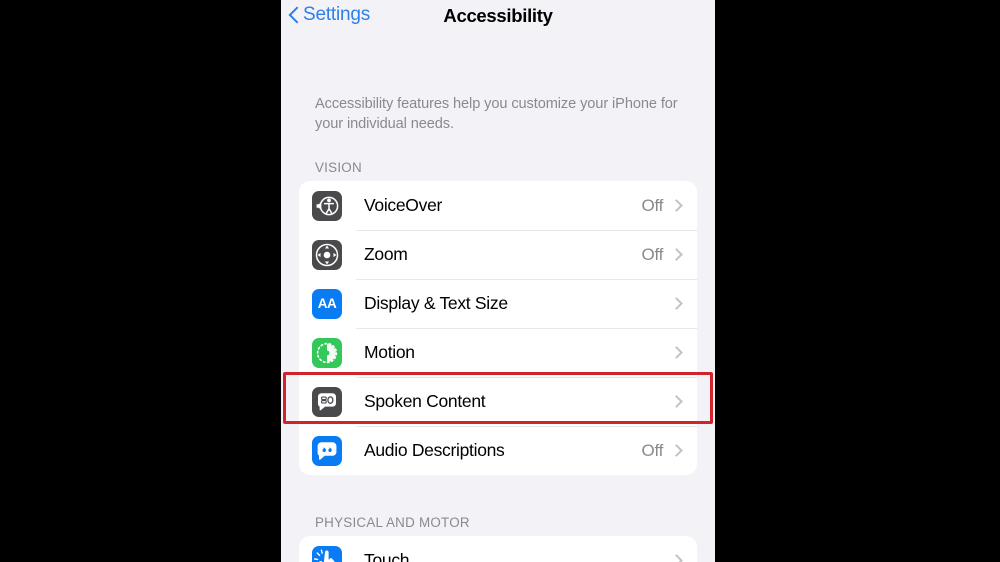 This screenshot has height=562, width=1000. Describe the element at coordinates (434, 450) in the screenshot. I see `row-label: Audio Descriptions` at that location.